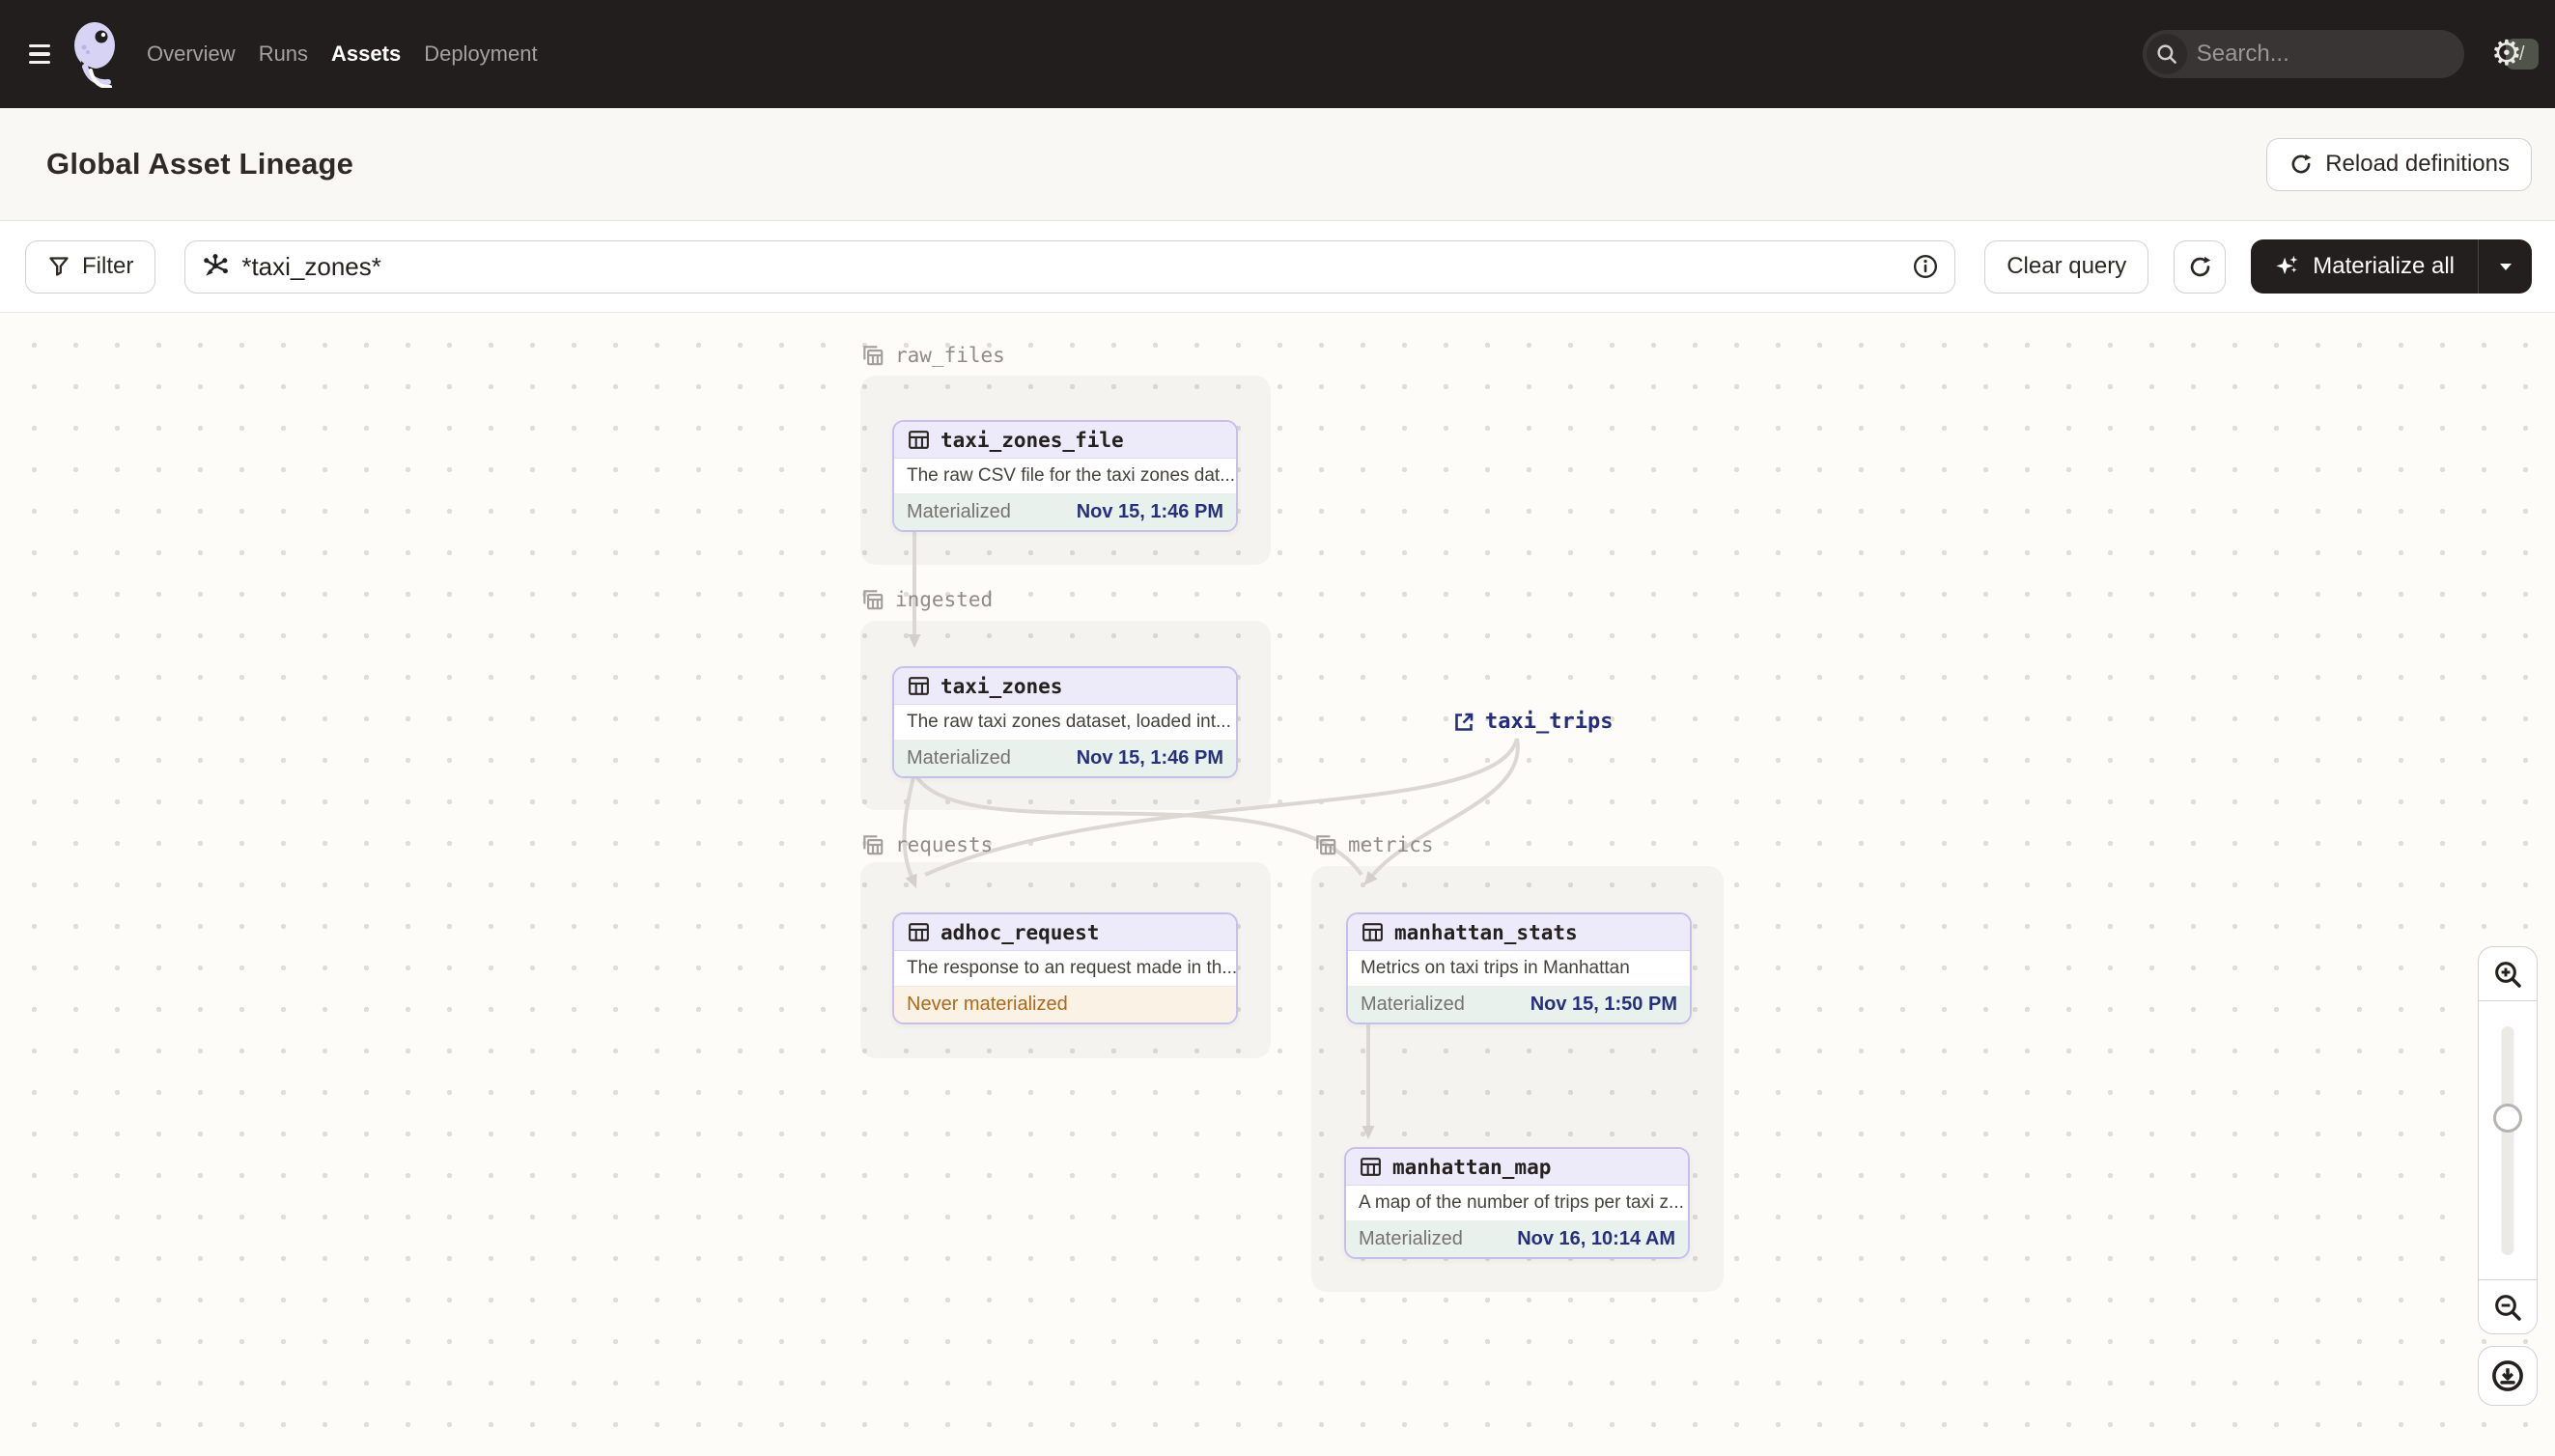 The width and height of the screenshot is (2555, 1456). I want to click on asset-description: Metrics on taxi trips in Manhattan, so click(1519, 969).